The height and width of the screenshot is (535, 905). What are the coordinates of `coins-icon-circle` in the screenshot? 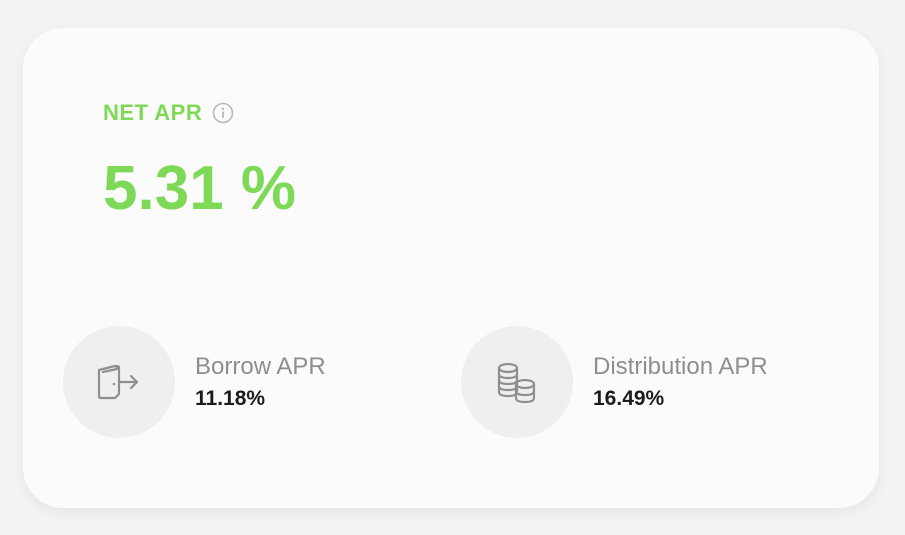 It's located at (517, 382).